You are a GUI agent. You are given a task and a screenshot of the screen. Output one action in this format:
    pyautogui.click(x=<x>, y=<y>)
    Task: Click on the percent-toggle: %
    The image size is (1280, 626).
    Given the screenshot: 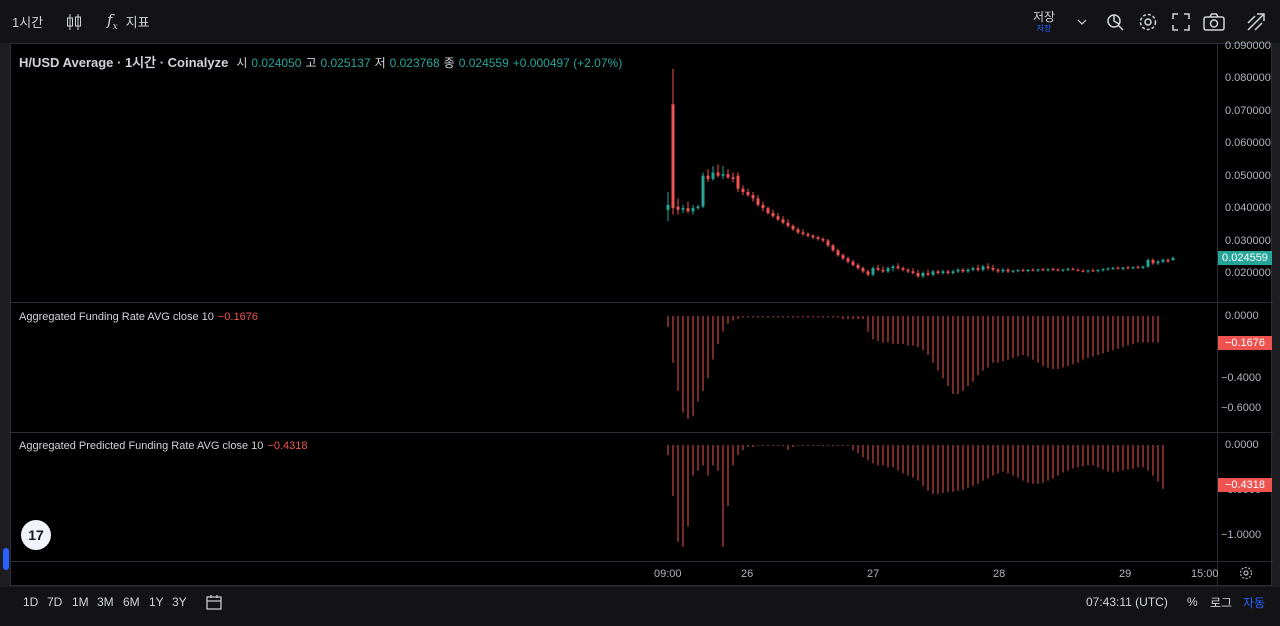 What is the action you would take?
    pyautogui.click(x=1192, y=602)
    